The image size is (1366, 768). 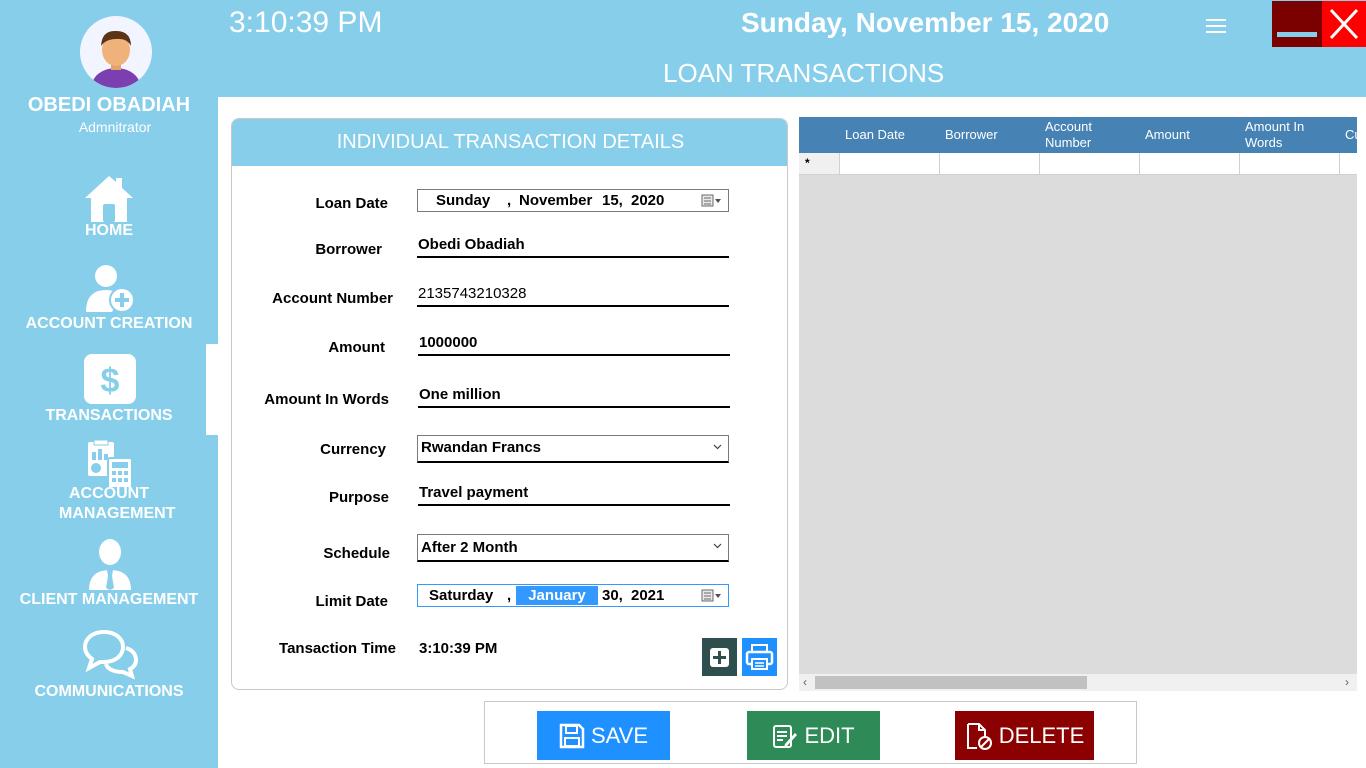 What do you see at coordinates (819, 164) in the screenshot?
I see `row-header-cell: *` at bounding box center [819, 164].